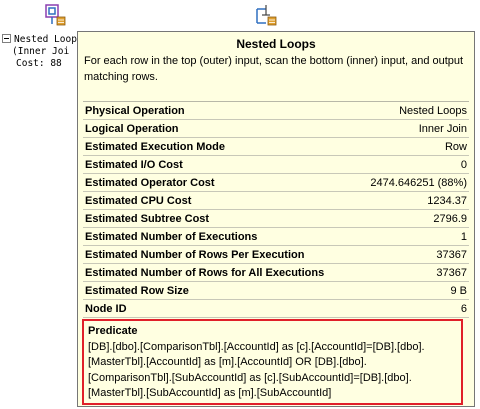  I want to click on property-row: Estimated I/O Cost 0, so click(276, 165).